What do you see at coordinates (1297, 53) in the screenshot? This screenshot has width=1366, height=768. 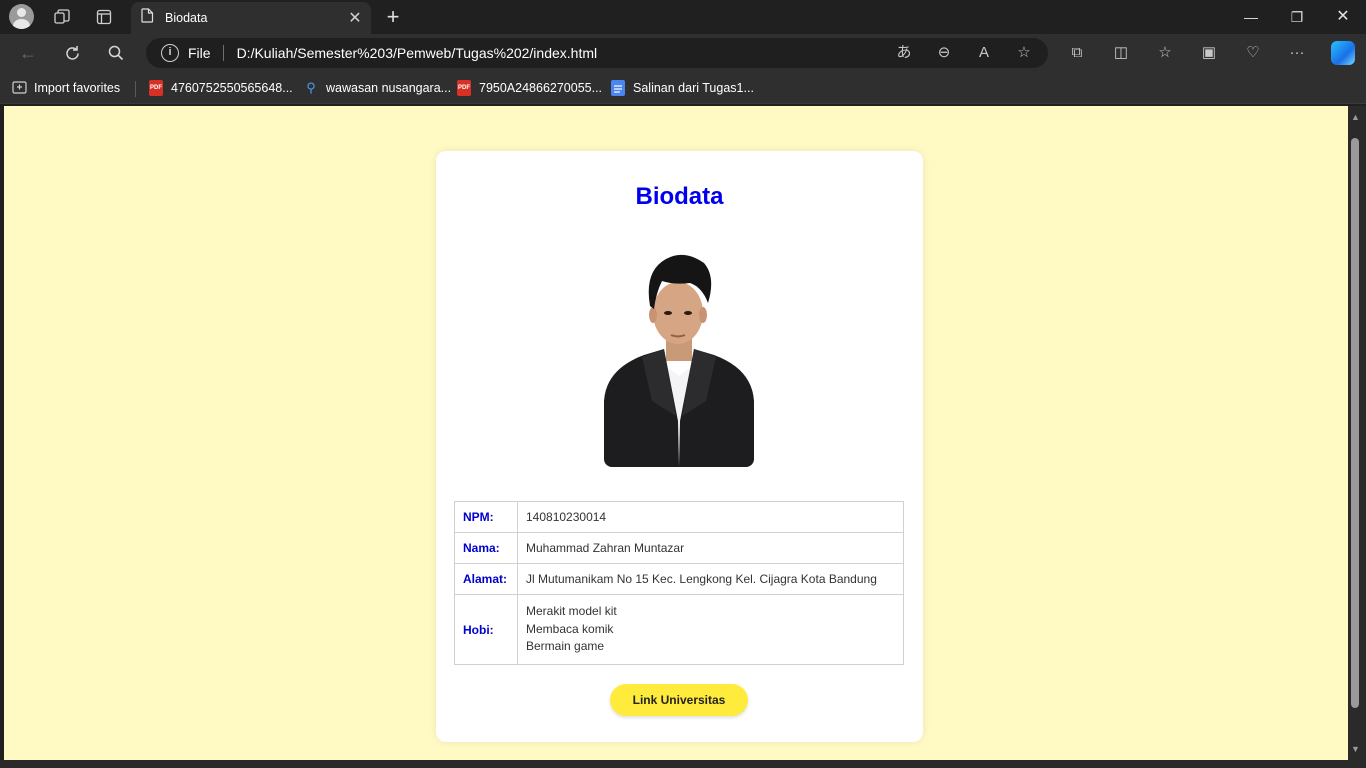 I see `more-menu-icon: ···` at bounding box center [1297, 53].